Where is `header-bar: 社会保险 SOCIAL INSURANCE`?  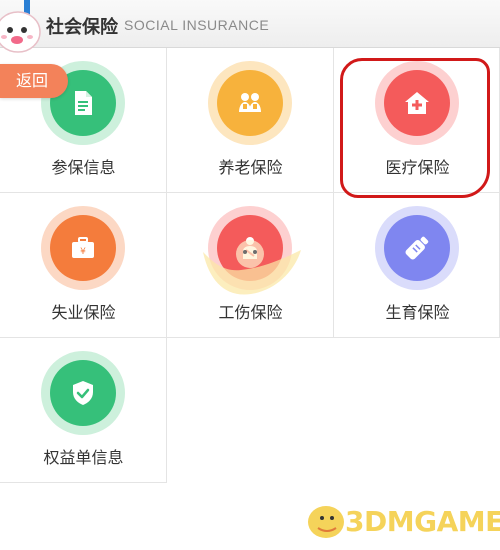
header-bar: 社会保险 SOCIAL INSURANCE is located at coordinates (250, 24).